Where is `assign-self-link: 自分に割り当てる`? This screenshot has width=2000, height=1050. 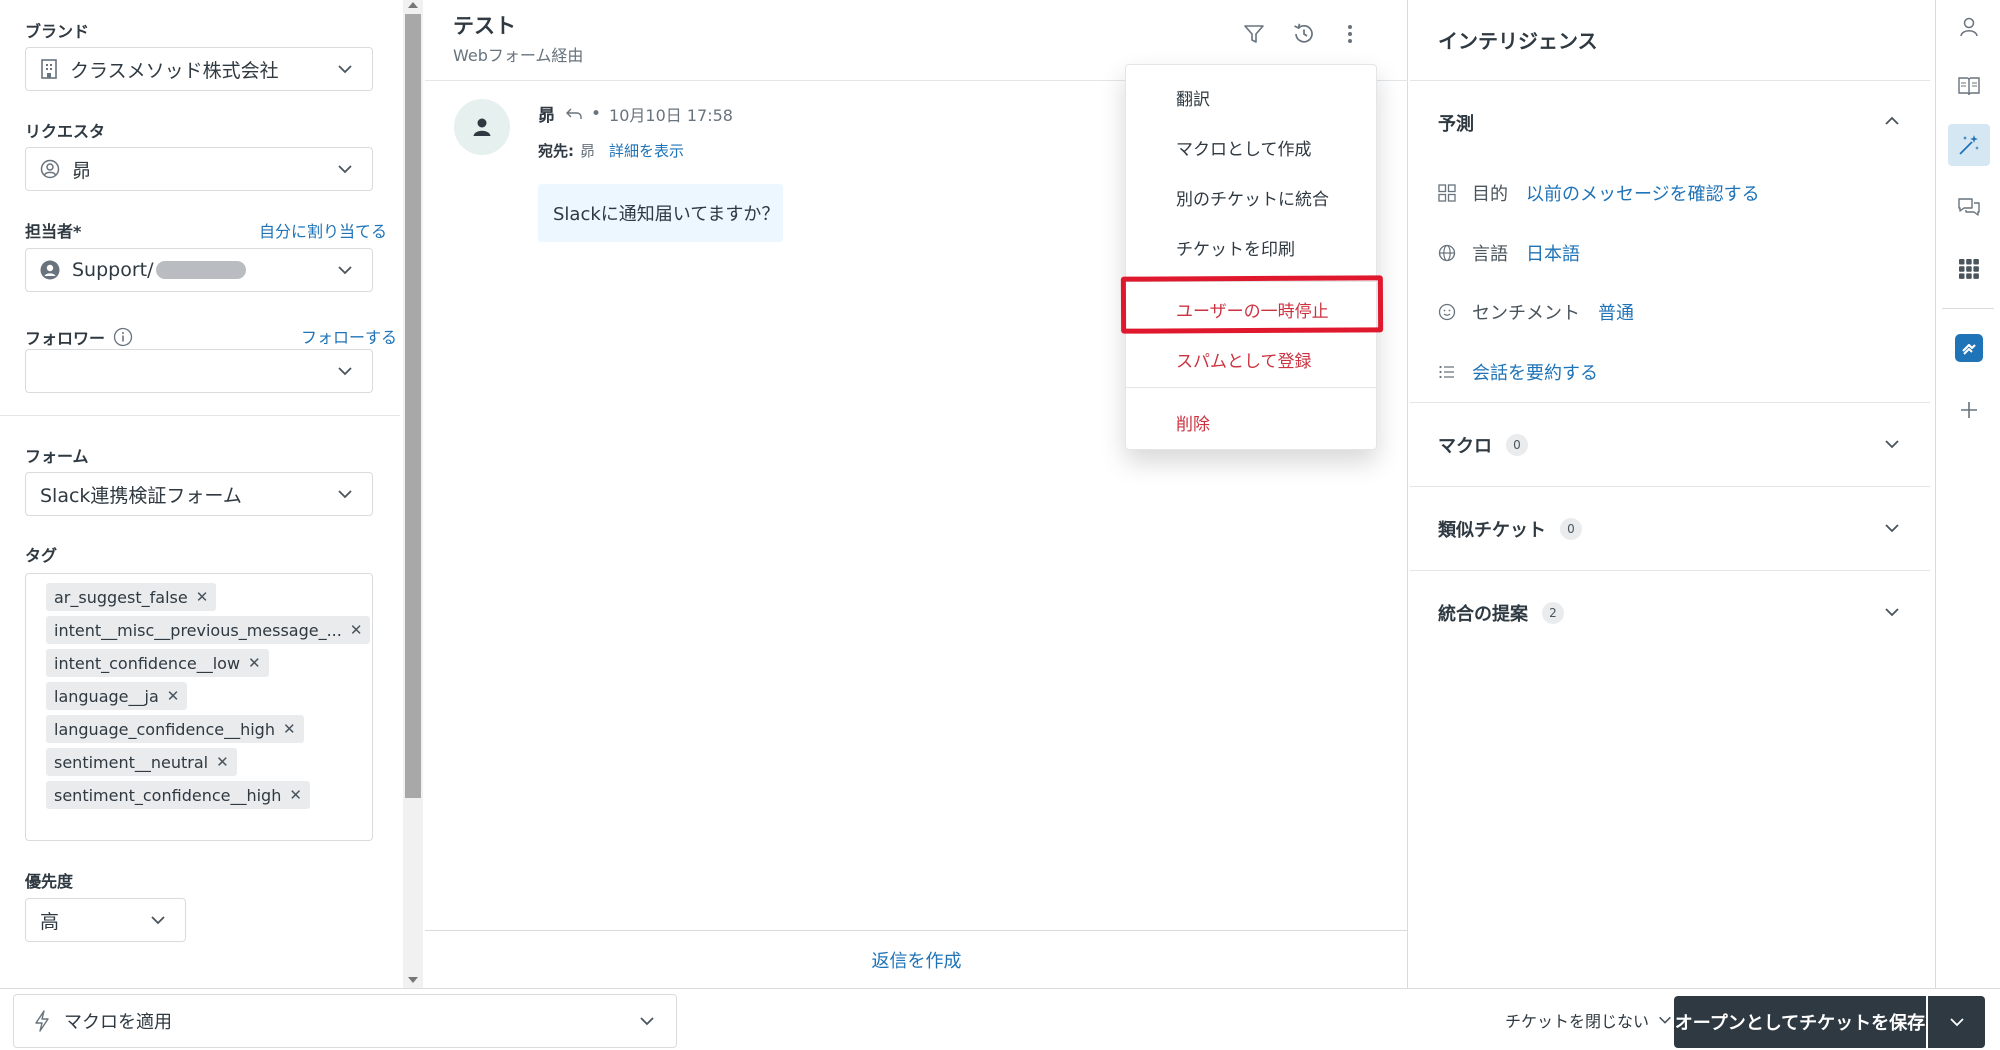 assign-self-link: 自分に割り当てる is located at coordinates (323, 230).